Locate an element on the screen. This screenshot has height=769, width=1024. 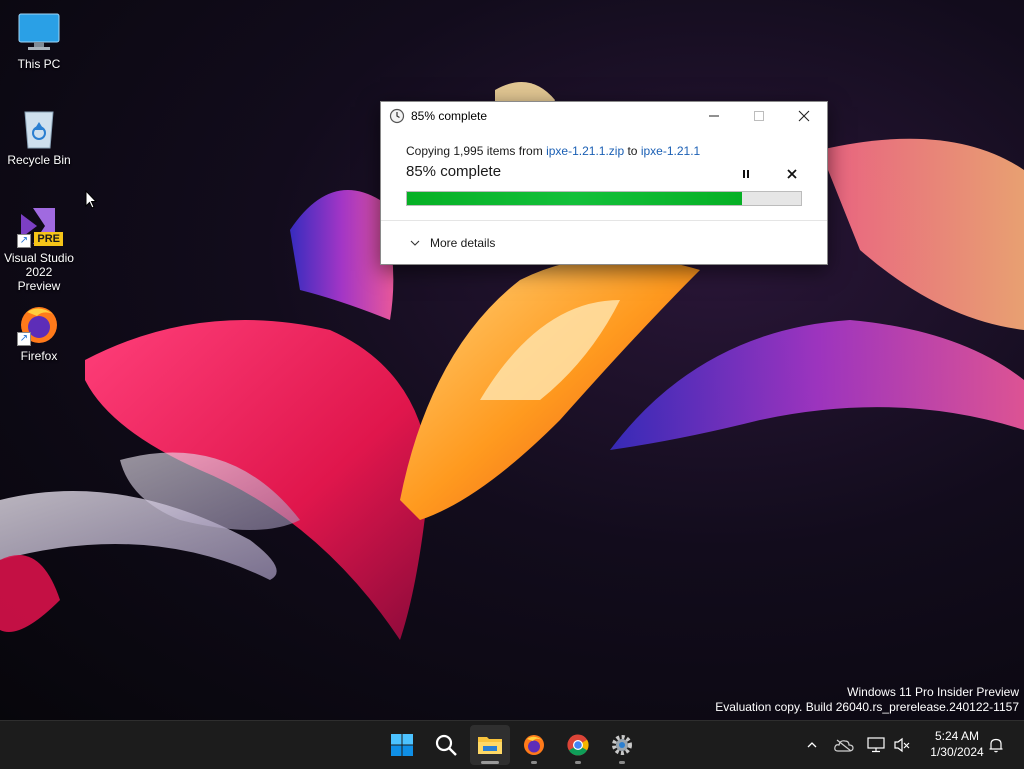
desktop-icon-label: This PC is located at coordinates (39, 64).